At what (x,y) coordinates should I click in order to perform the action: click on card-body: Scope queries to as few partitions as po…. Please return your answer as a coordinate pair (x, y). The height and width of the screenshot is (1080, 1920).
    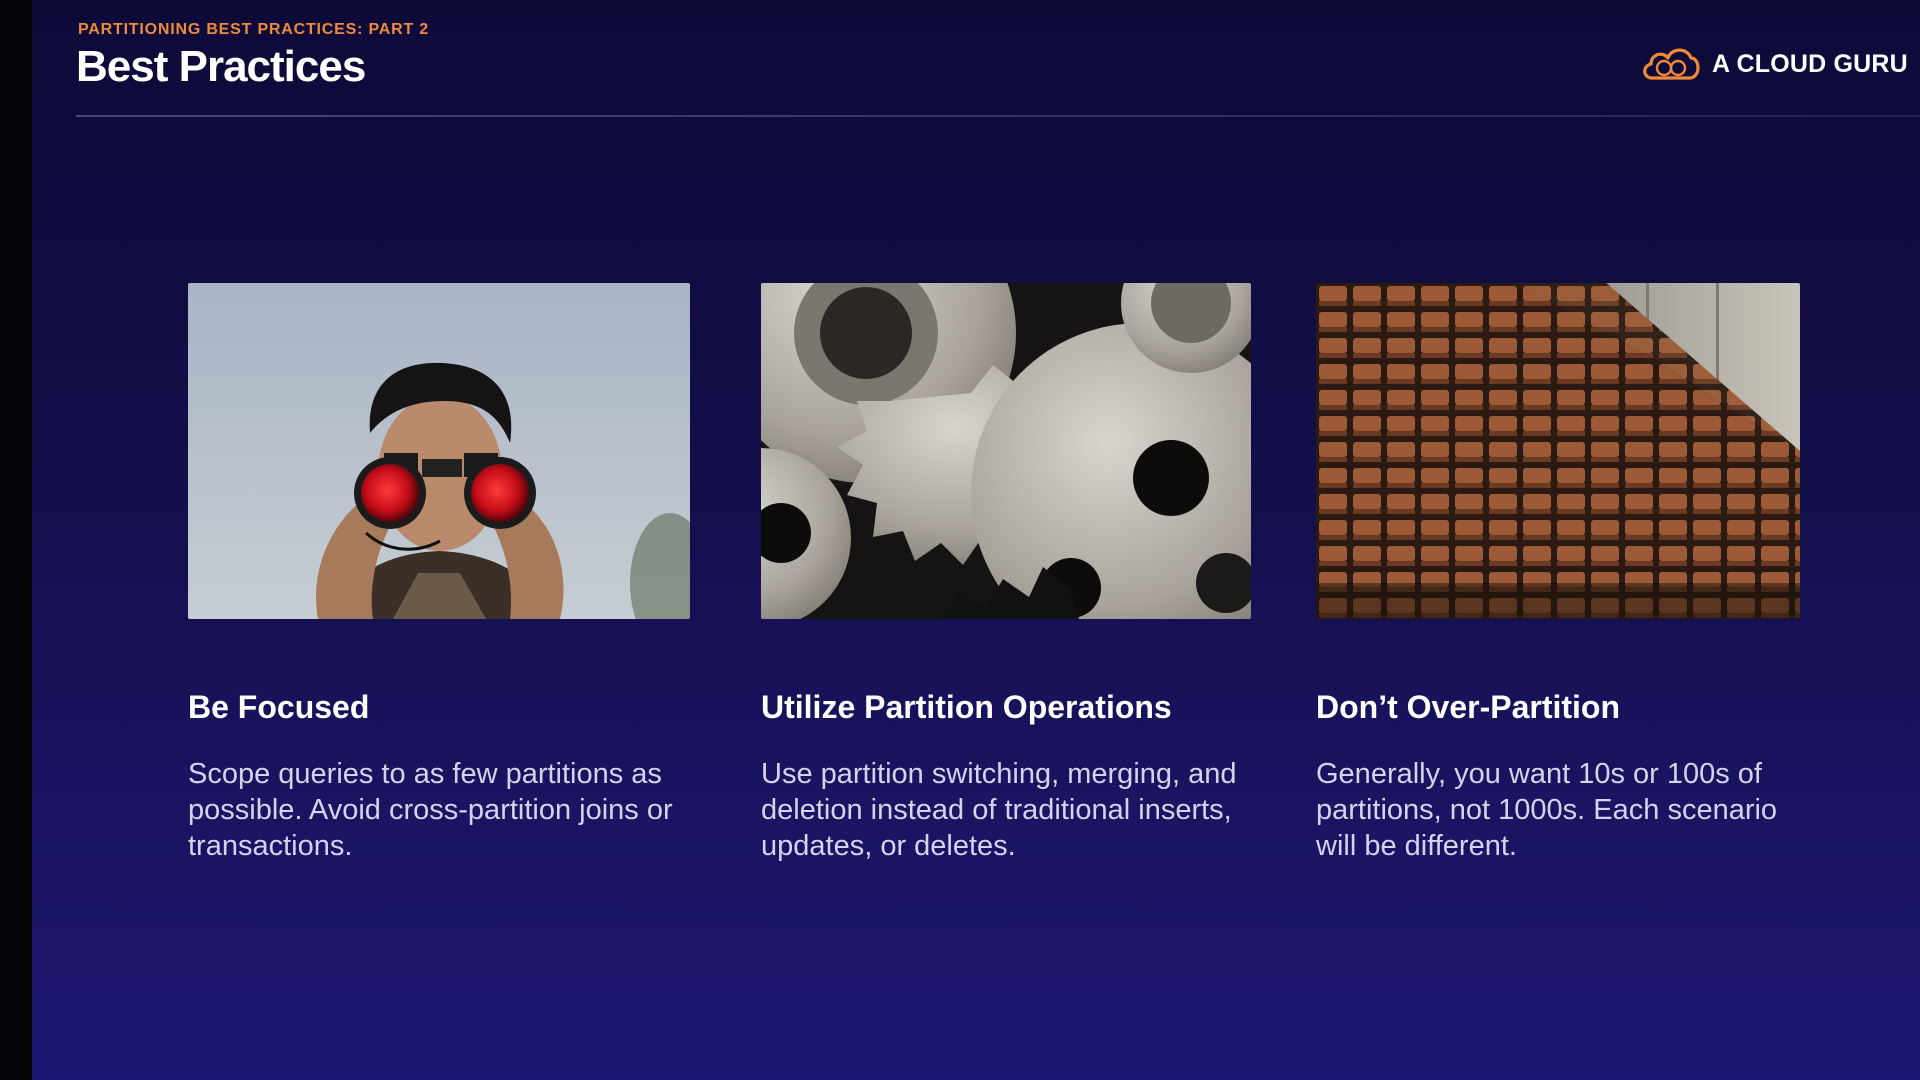
    Looking at the image, I should click on (430, 810).